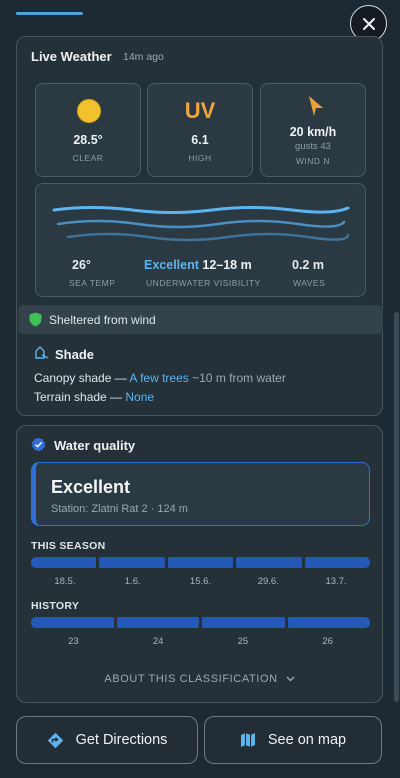 The image size is (400, 778). I want to click on see-on-map-label: See on map, so click(307, 740).